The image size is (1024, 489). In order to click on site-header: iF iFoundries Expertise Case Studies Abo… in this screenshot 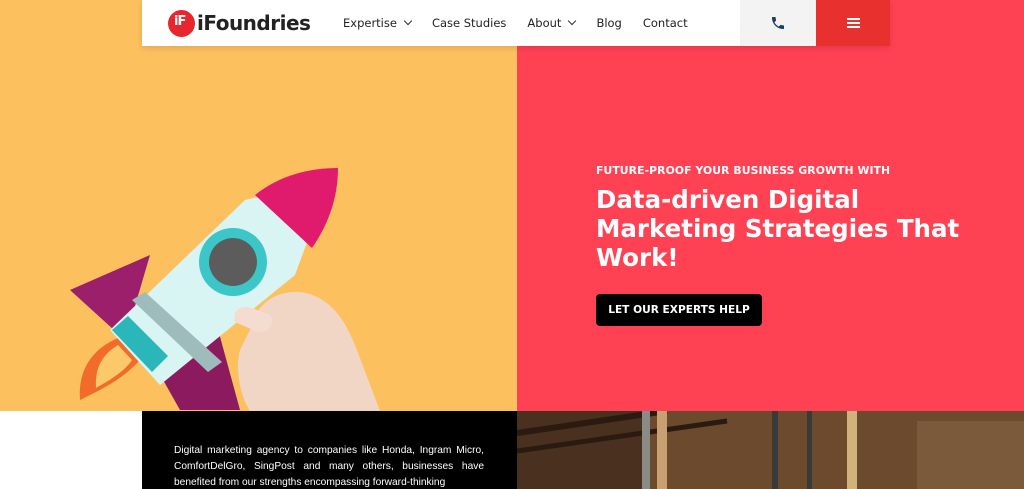, I will do `click(516, 23)`.